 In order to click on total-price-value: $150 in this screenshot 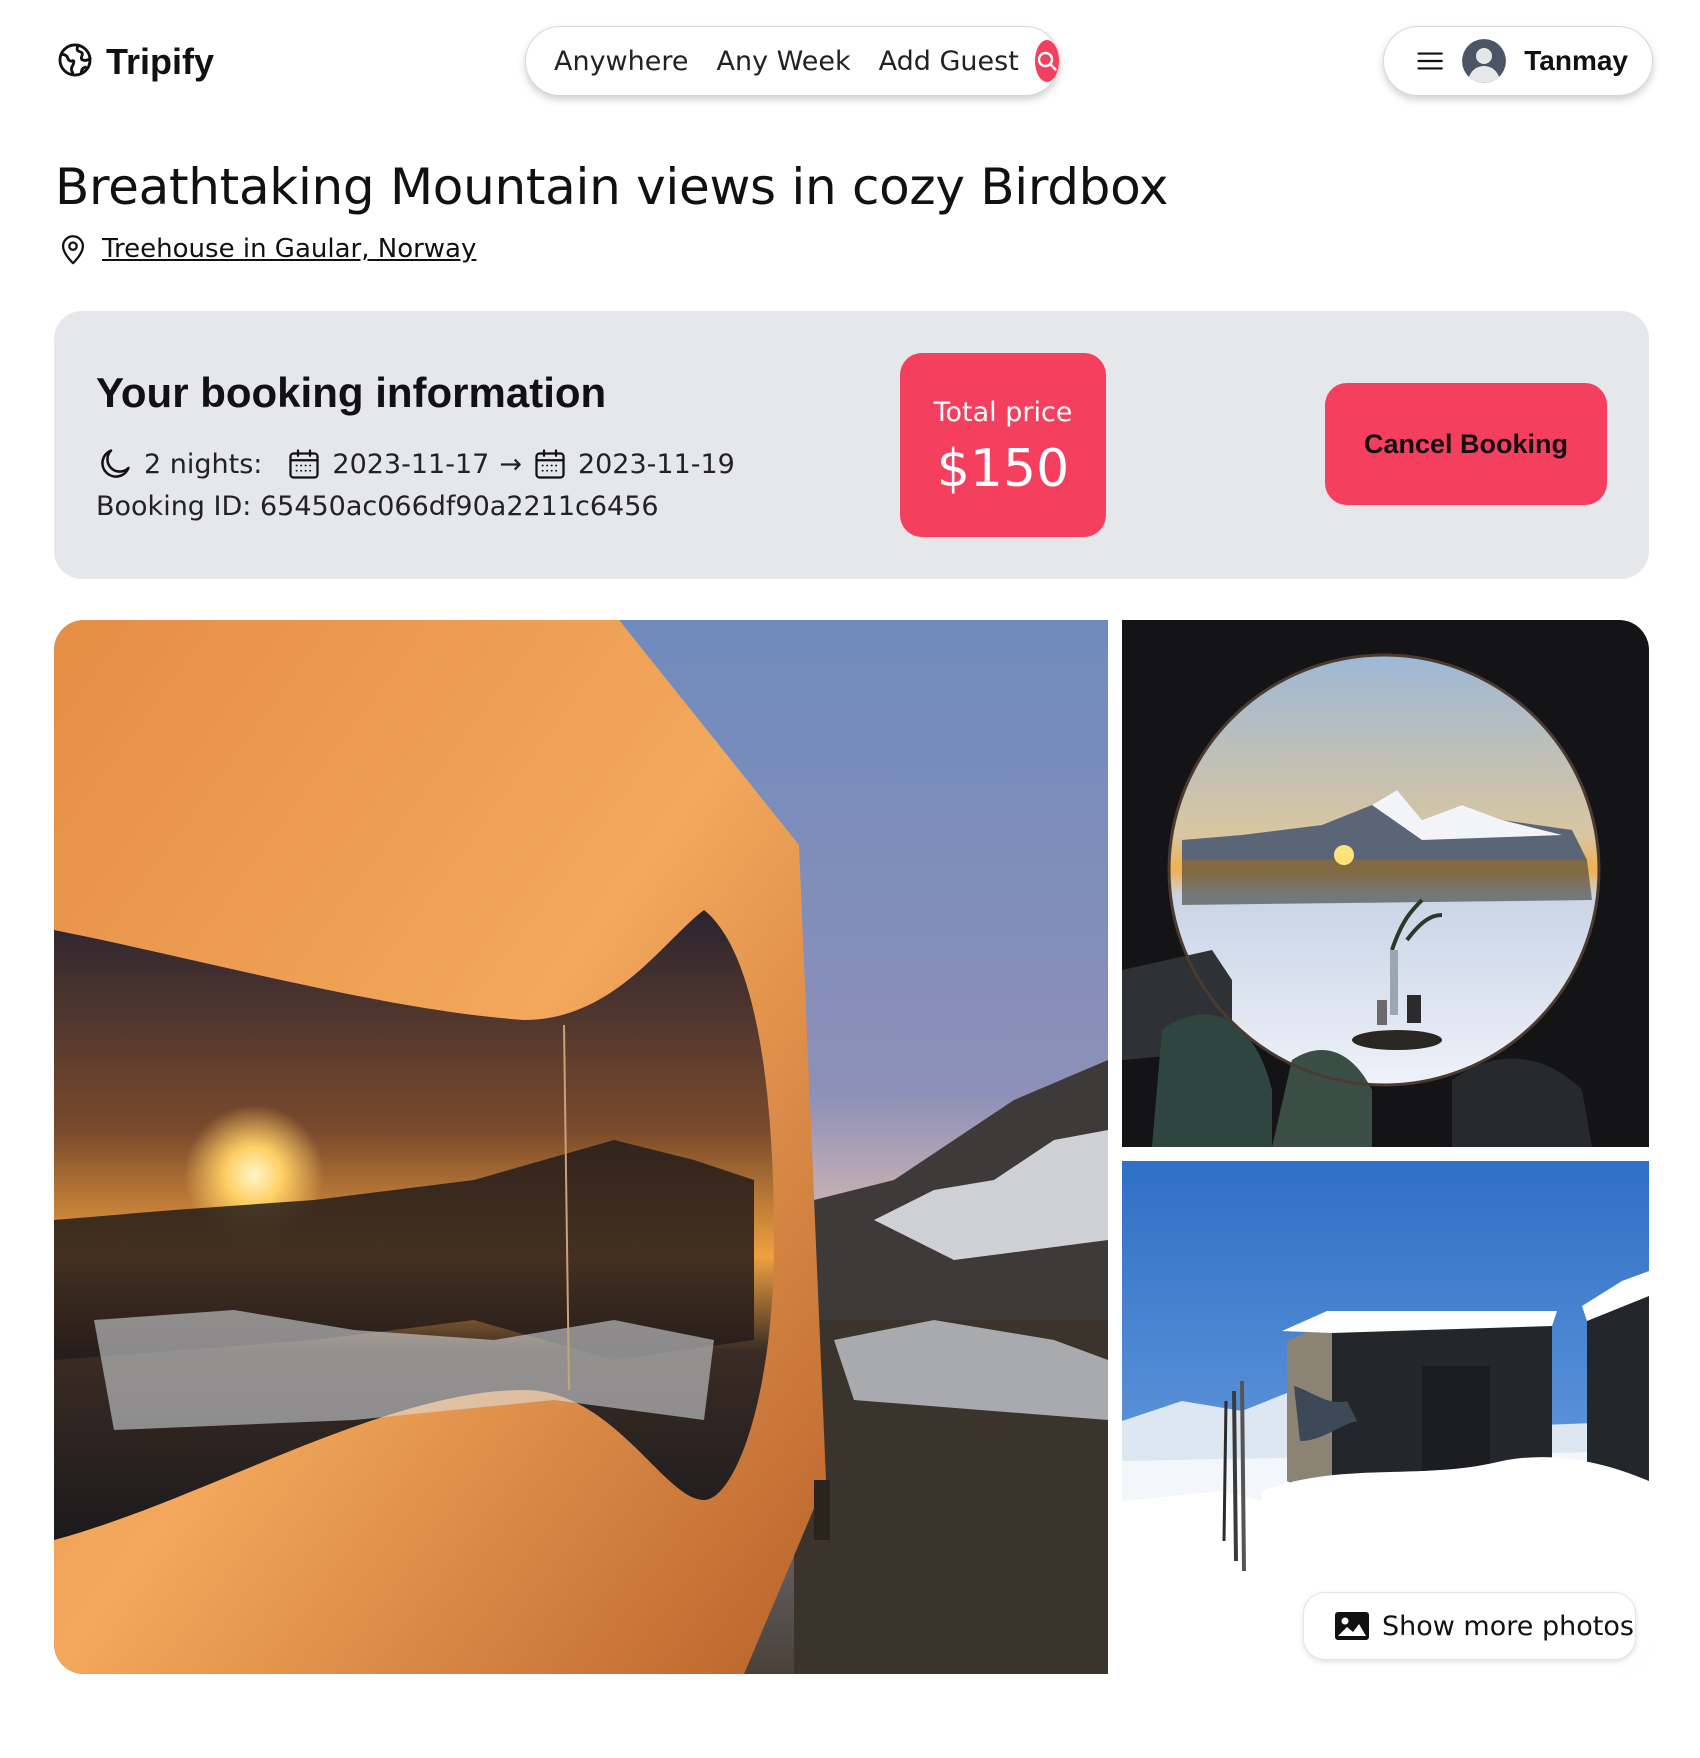, I will do `click(1003, 469)`.